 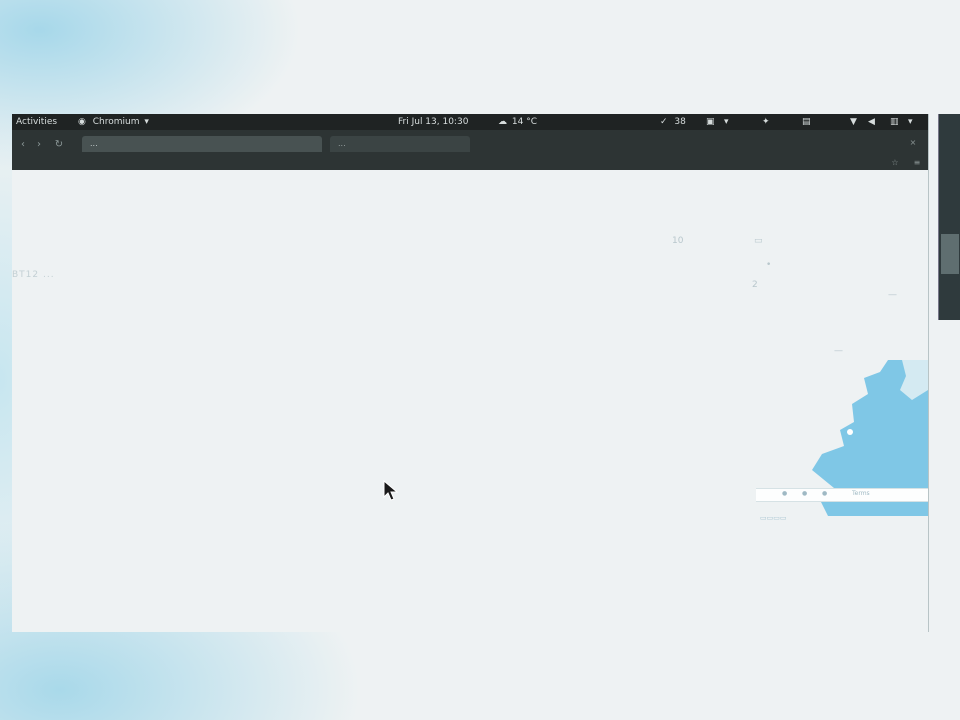 What do you see at coordinates (664, 122) in the screenshot?
I see `check-icon: ✓` at bounding box center [664, 122].